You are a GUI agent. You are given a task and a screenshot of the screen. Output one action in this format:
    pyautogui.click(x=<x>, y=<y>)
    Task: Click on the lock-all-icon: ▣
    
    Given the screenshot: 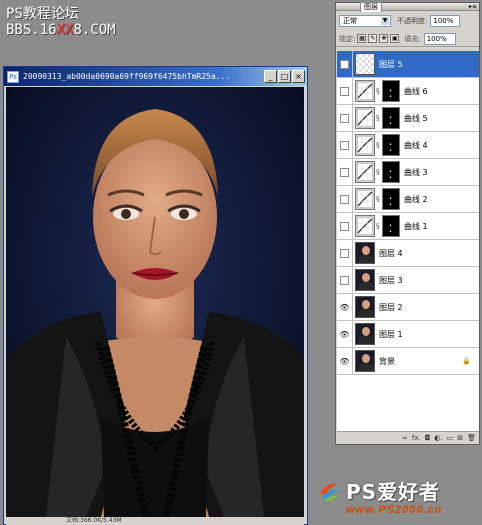 What is the action you would take?
    pyautogui.click(x=395, y=38)
    